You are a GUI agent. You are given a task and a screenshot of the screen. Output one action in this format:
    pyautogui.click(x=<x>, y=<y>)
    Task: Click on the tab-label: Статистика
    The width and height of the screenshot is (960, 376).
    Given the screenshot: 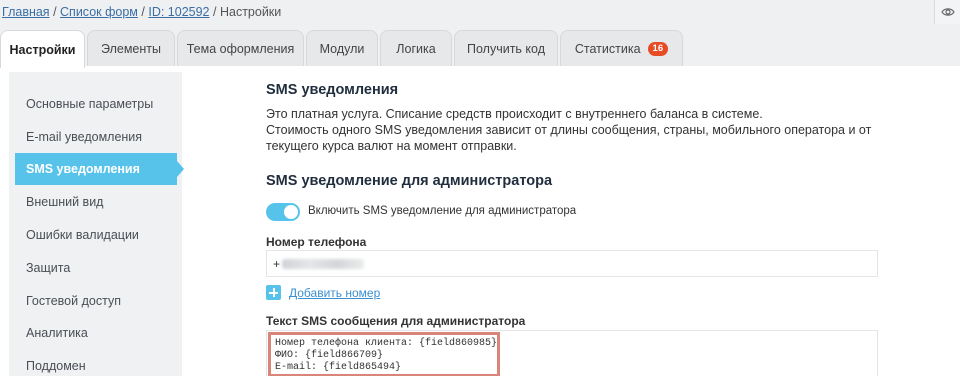 What is the action you would take?
    pyautogui.click(x=607, y=48)
    